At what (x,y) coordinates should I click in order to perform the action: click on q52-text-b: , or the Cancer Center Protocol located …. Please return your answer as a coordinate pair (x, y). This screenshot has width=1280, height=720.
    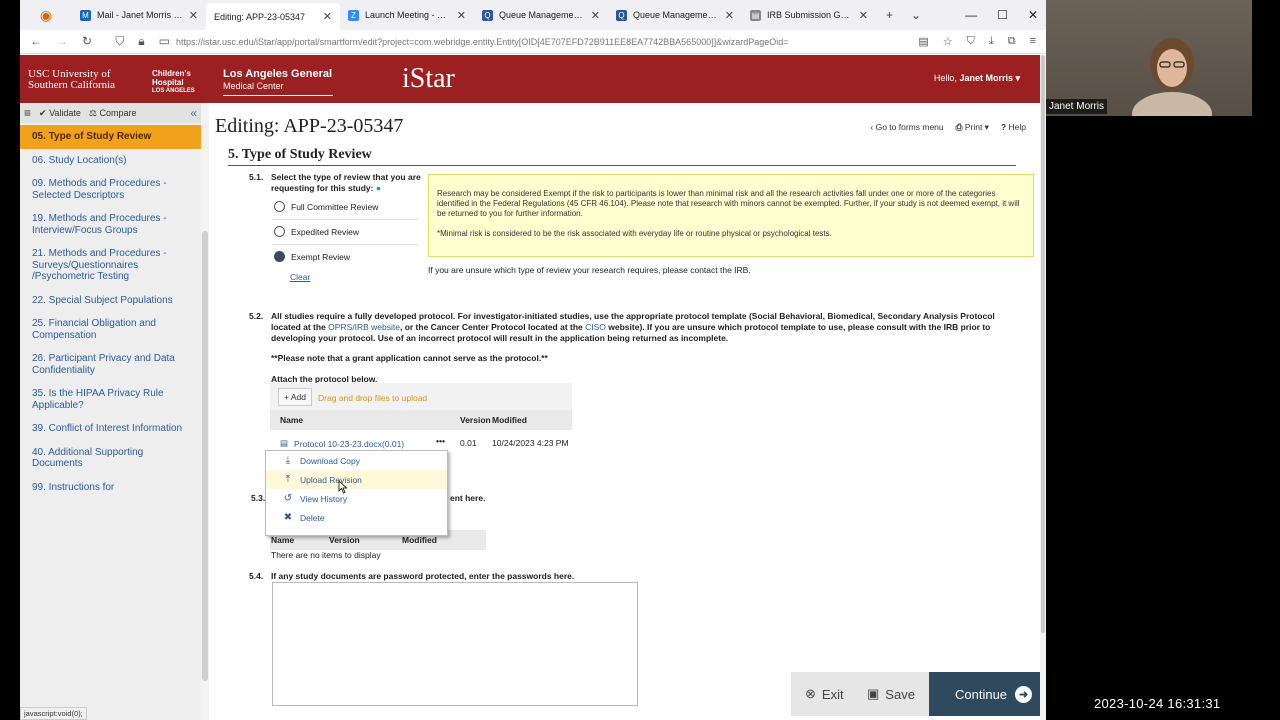
    Looking at the image, I should click on (492, 327).